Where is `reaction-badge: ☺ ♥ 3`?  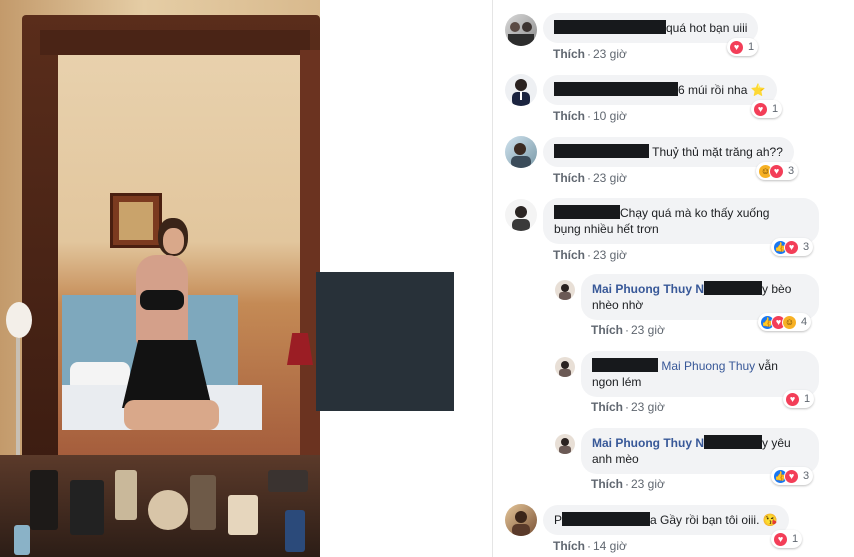 reaction-badge: ☺ ♥ 3 is located at coordinates (777, 171).